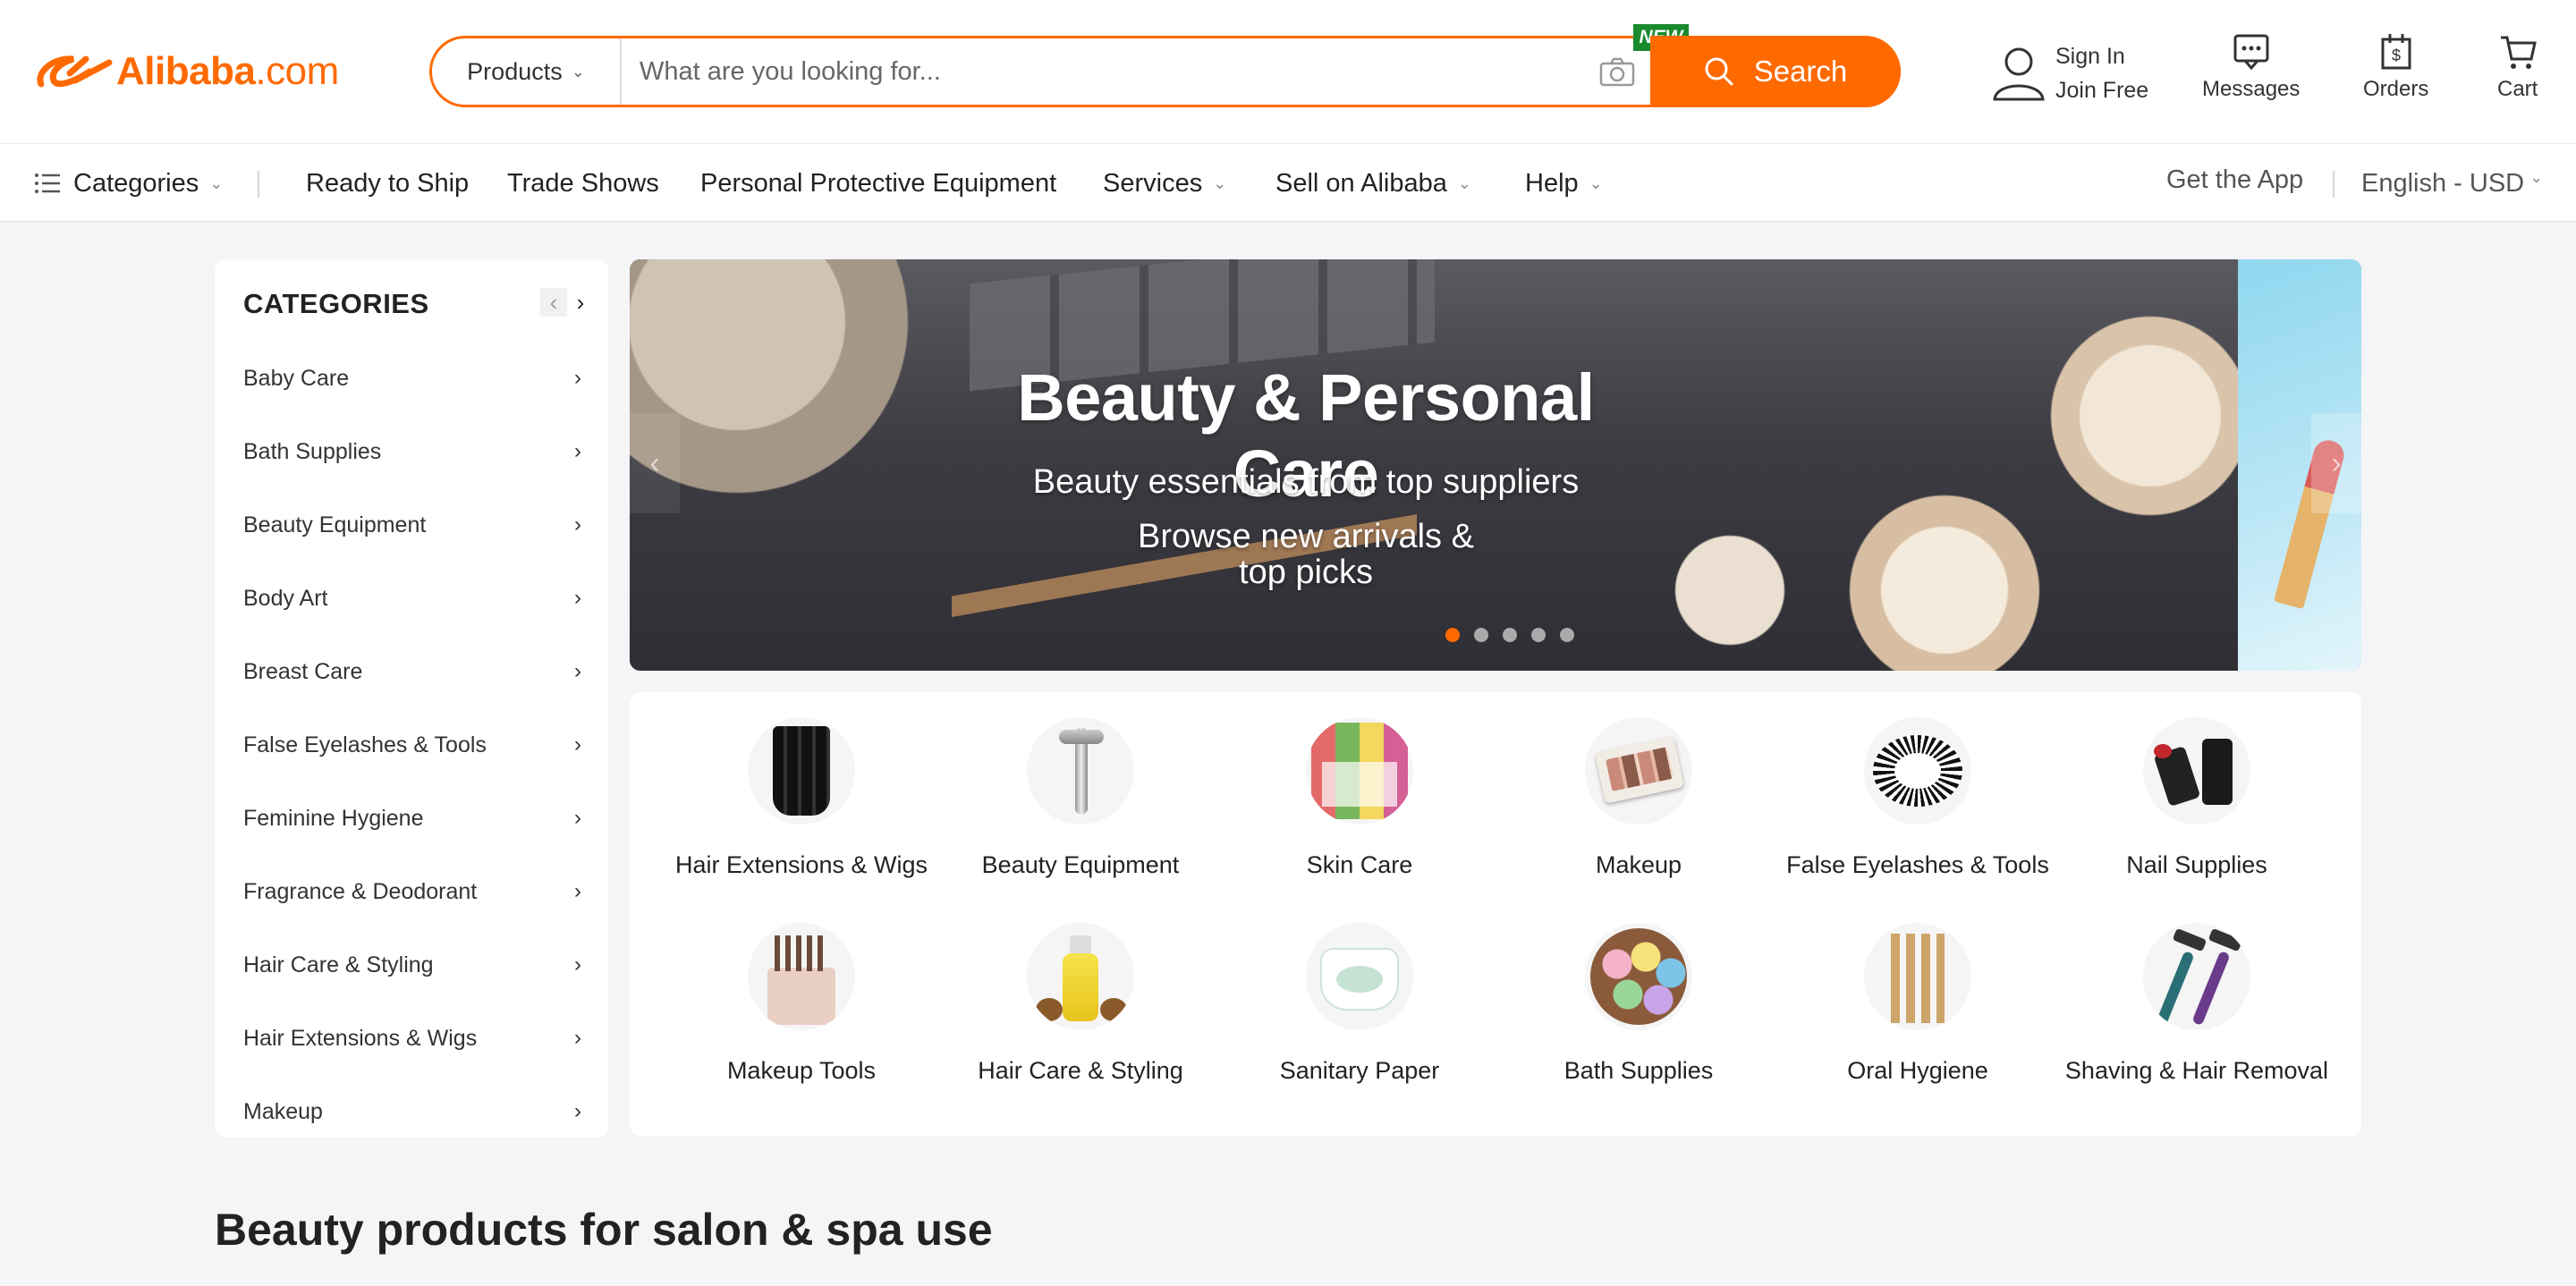 Image resolution: width=2576 pixels, height=1286 pixels. Describe the element at coordinates (515, 71) in the screenshot. I see `search-category-label: Products` at that location.